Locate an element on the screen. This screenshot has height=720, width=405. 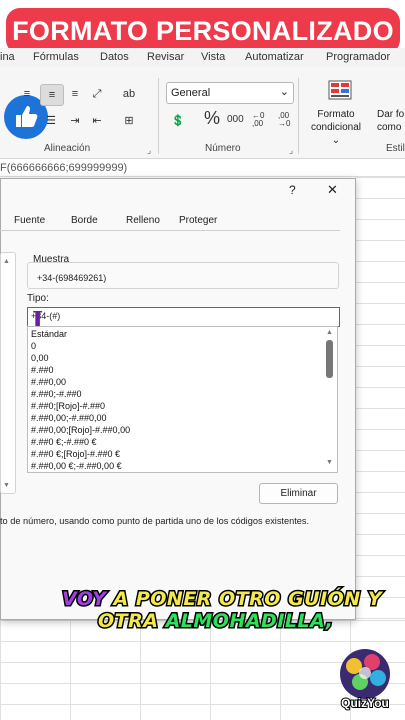
tab-relleno: Relleno is located at coordinates (143, 220).